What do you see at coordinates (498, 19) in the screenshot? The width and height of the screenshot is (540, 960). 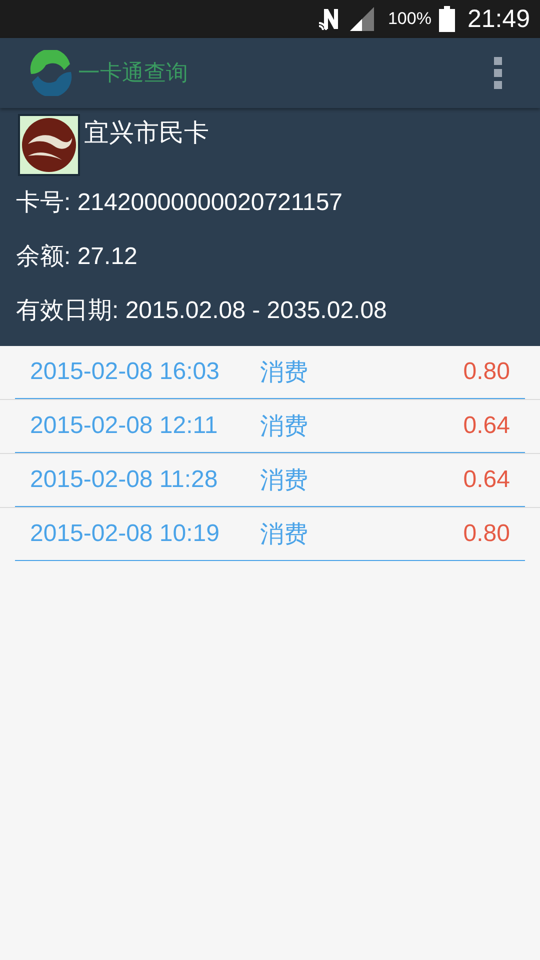 I see `clock: 21:49` at bounding box center [498, 19].